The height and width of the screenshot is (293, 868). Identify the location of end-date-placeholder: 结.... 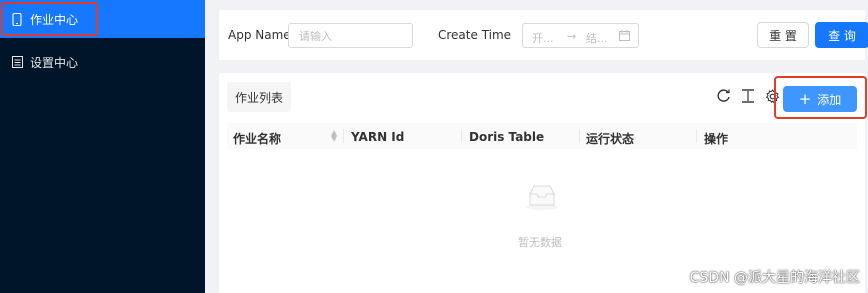
(597, 38).